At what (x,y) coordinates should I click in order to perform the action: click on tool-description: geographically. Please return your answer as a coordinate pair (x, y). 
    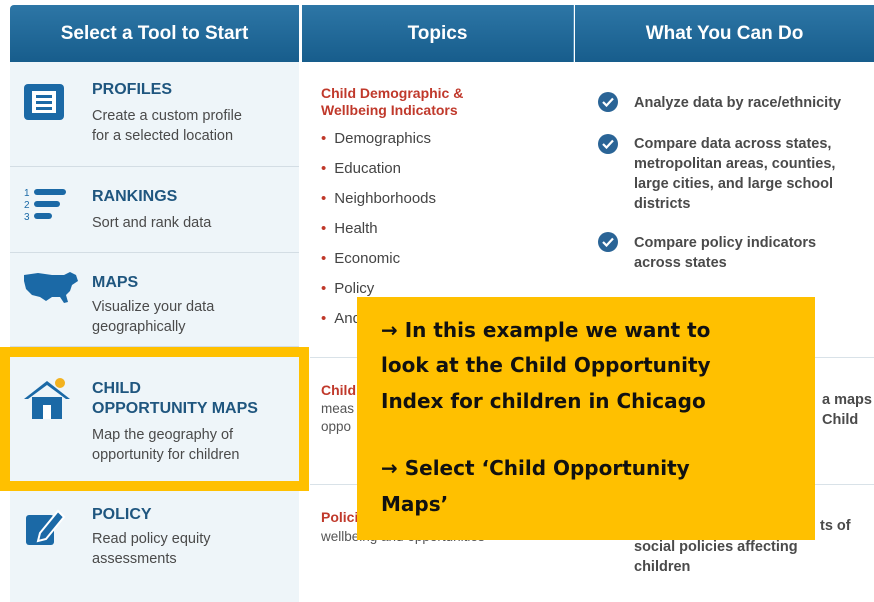
    Looking at the image, I should click on (139, 327).